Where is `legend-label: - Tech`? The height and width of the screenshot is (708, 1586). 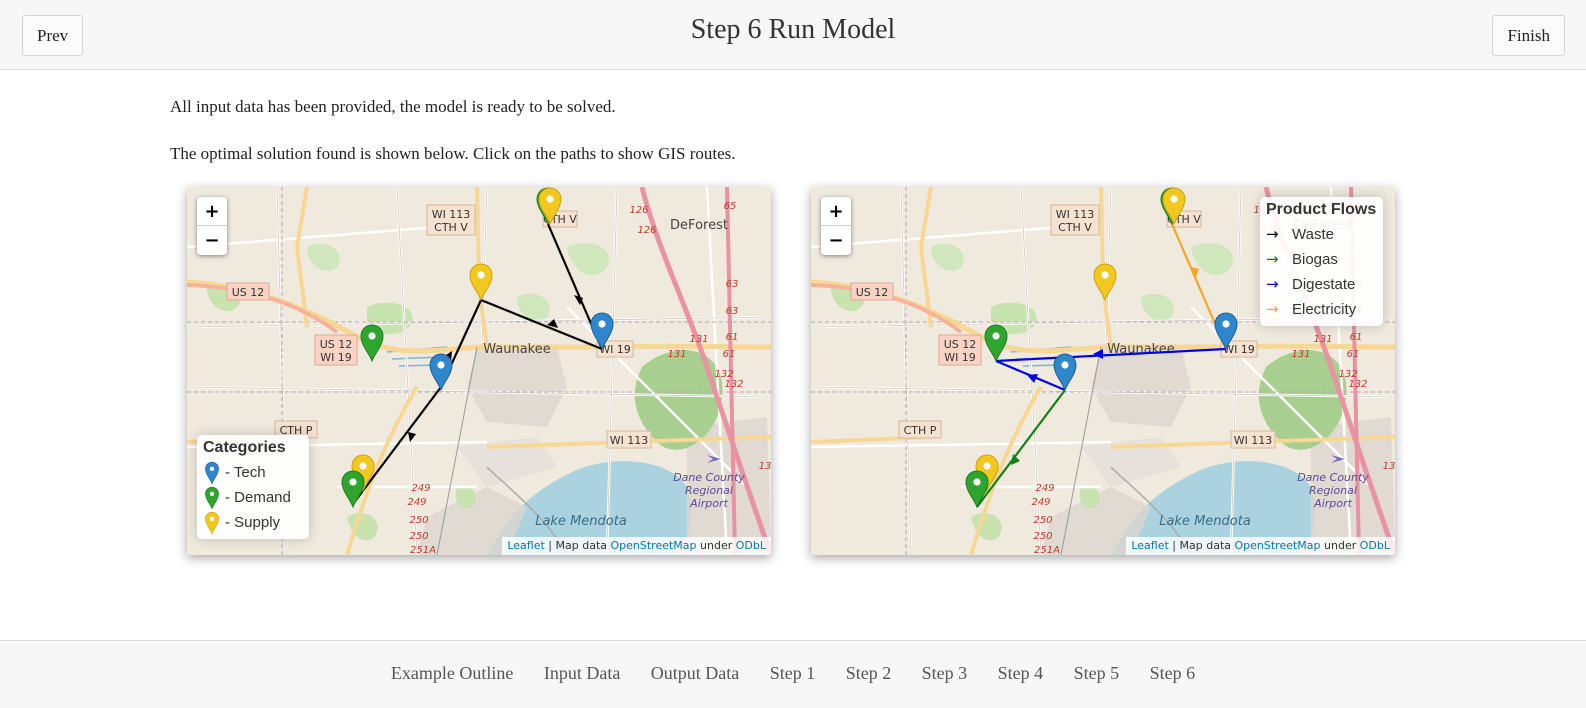 legend-label: - Tech is located at coordinates (245, 472).